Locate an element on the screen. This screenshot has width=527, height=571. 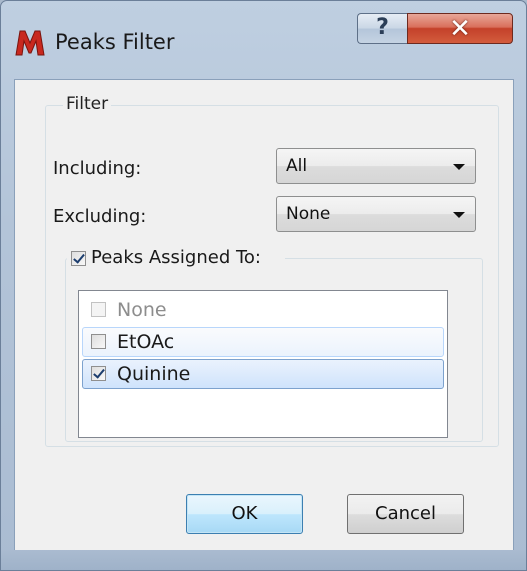
close-button: ✕ is located at coordinates (460, 28).